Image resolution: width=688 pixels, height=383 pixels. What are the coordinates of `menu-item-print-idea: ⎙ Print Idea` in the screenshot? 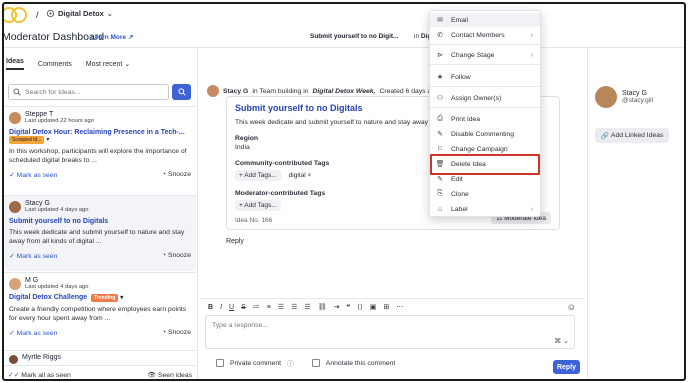 It's located at (485, 119).